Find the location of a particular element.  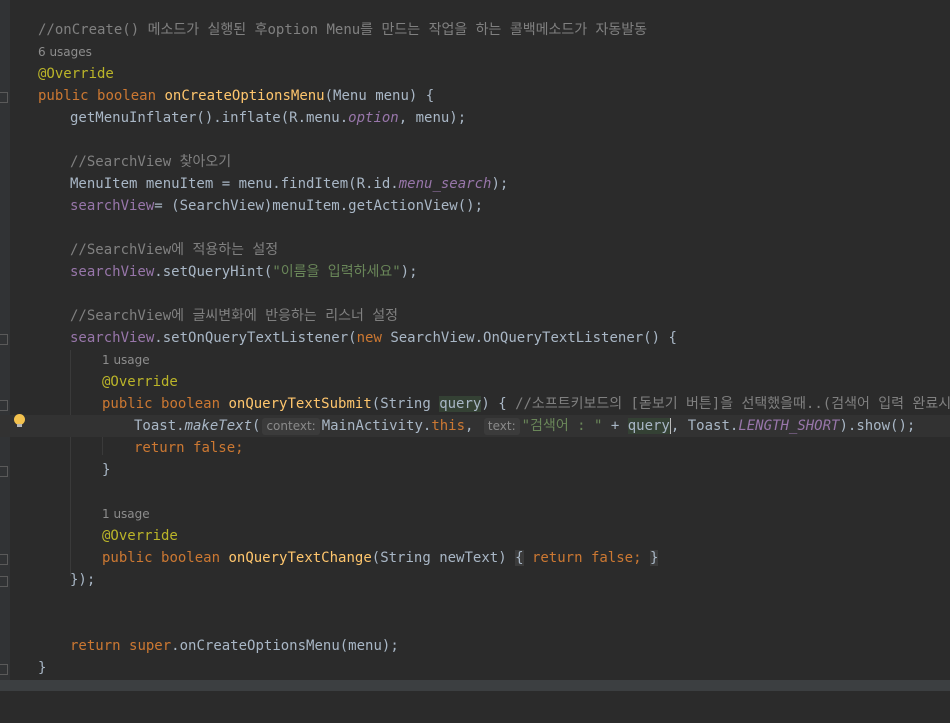

code-line: return super.onCreateOptionsMenu(menu); is located at coordinates (475, 646).